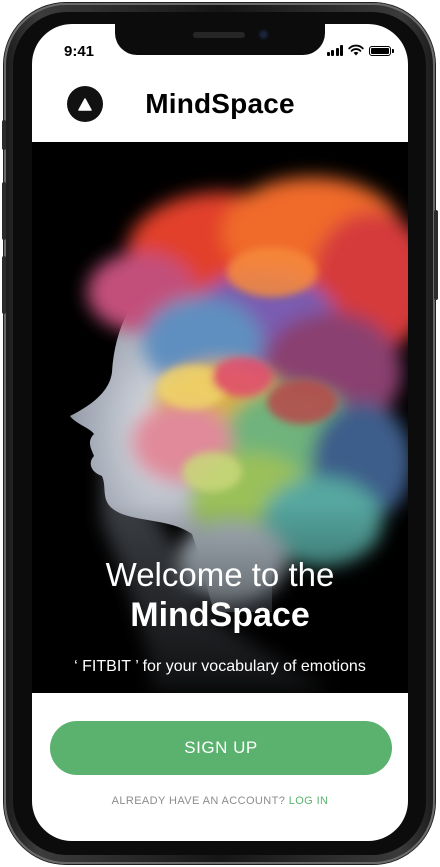 The height and width of the screenshot is (867, 440). Describe the element at coordinates (220, 39) in the screenshot. I see `notch` at that location.